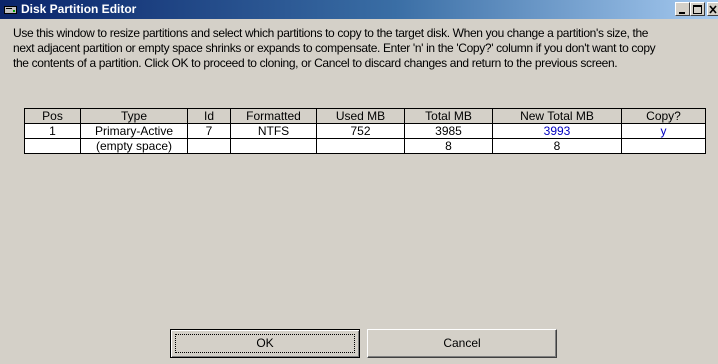  I want to click on cell-copy, so click(663, 146).